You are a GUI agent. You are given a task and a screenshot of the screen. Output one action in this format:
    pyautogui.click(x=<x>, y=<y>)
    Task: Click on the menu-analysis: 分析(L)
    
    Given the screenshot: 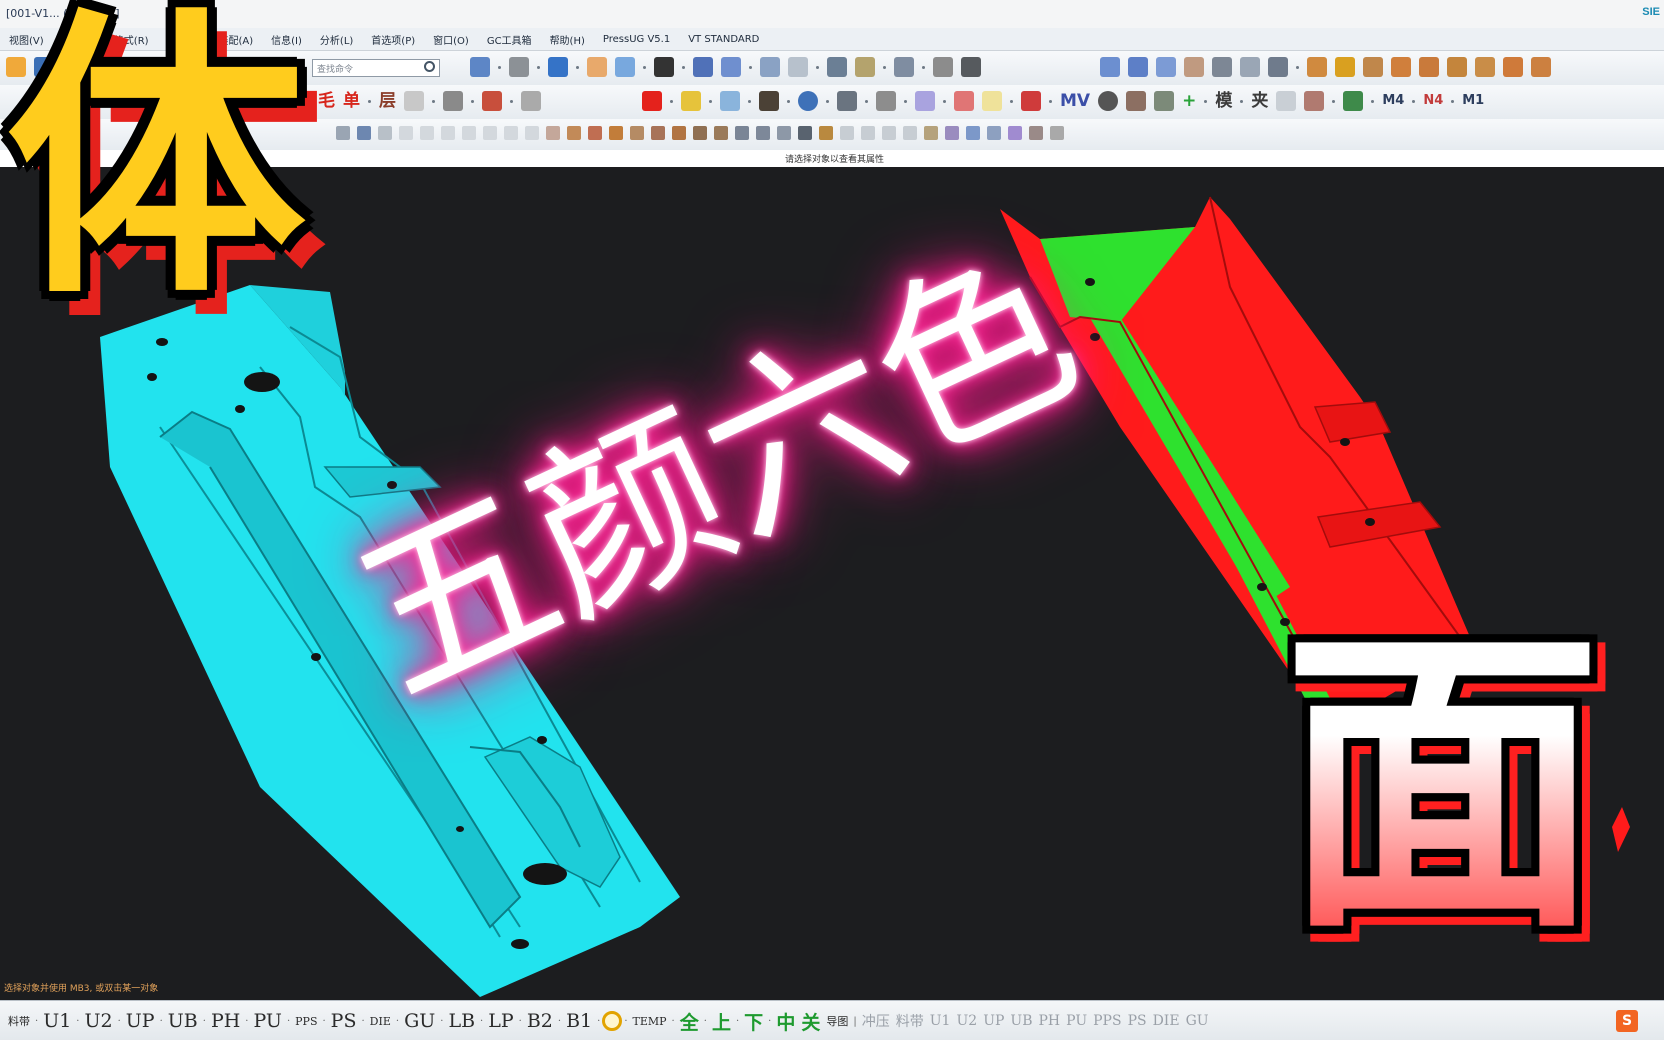 What is the action you would take?
    pyautogui.click(x=336, y=39)
    